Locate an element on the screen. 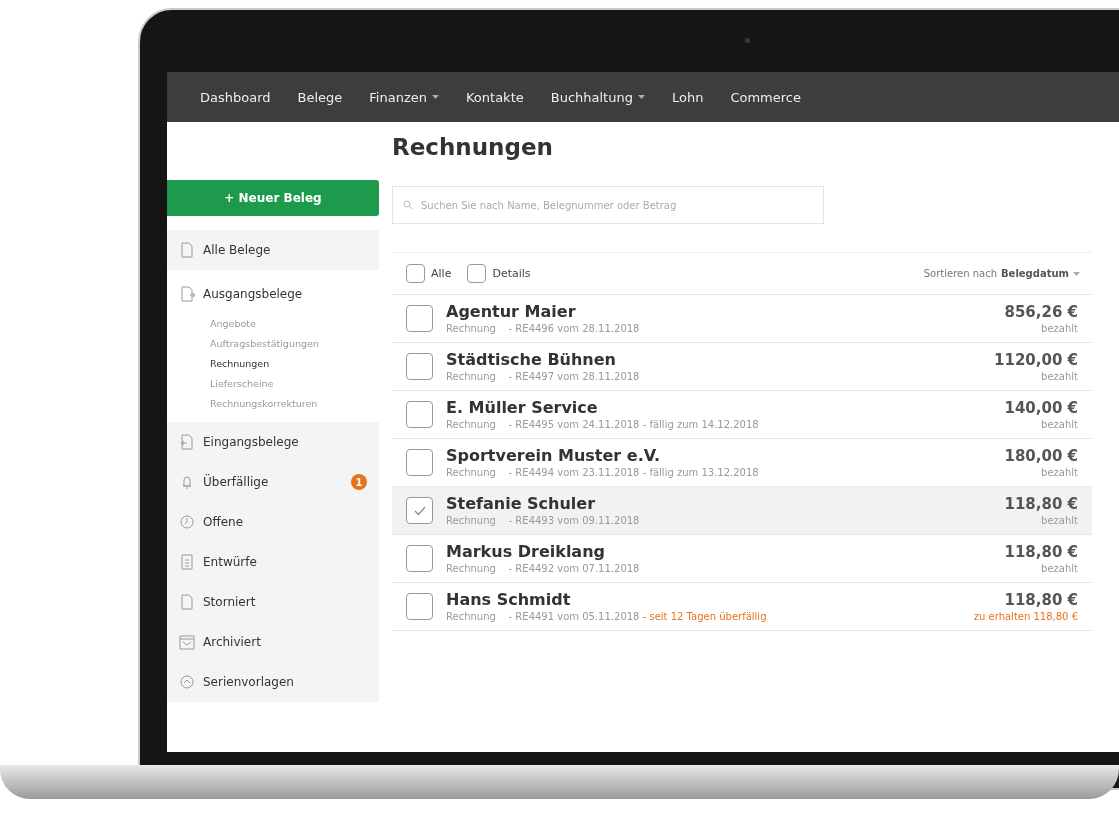 The height and width of the screenshot is (813, 1119). checkbox-label: Alle is located at coordinates (441, 273).